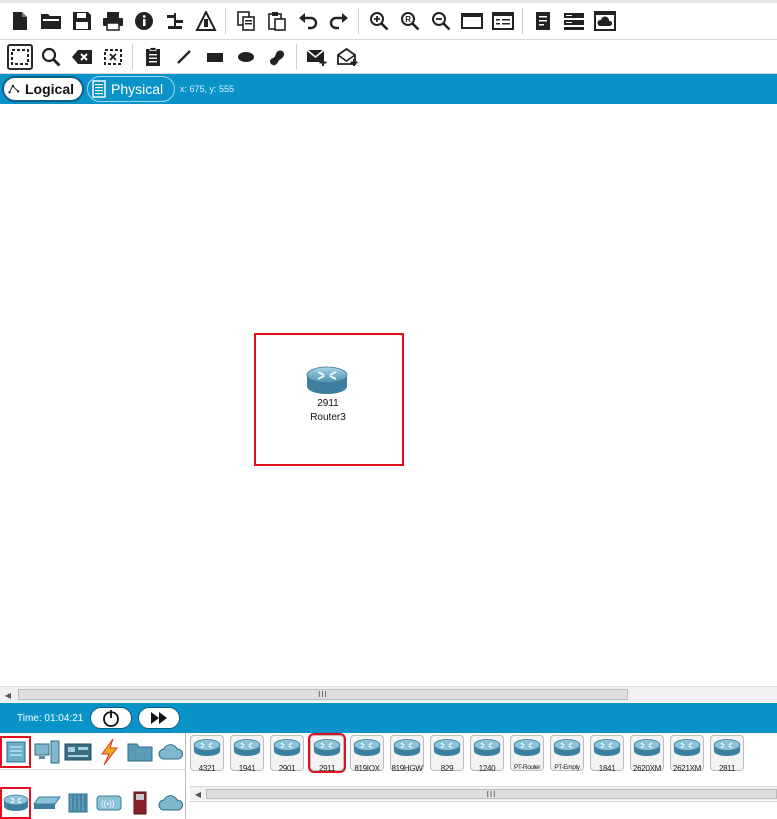 Image resolution: width=777 pixels, height=819 pixels. What do you see at coordinates (170, 803) in the screenshot?
I see `subcategory-wan-emulation` at bounding box center [170, 803].